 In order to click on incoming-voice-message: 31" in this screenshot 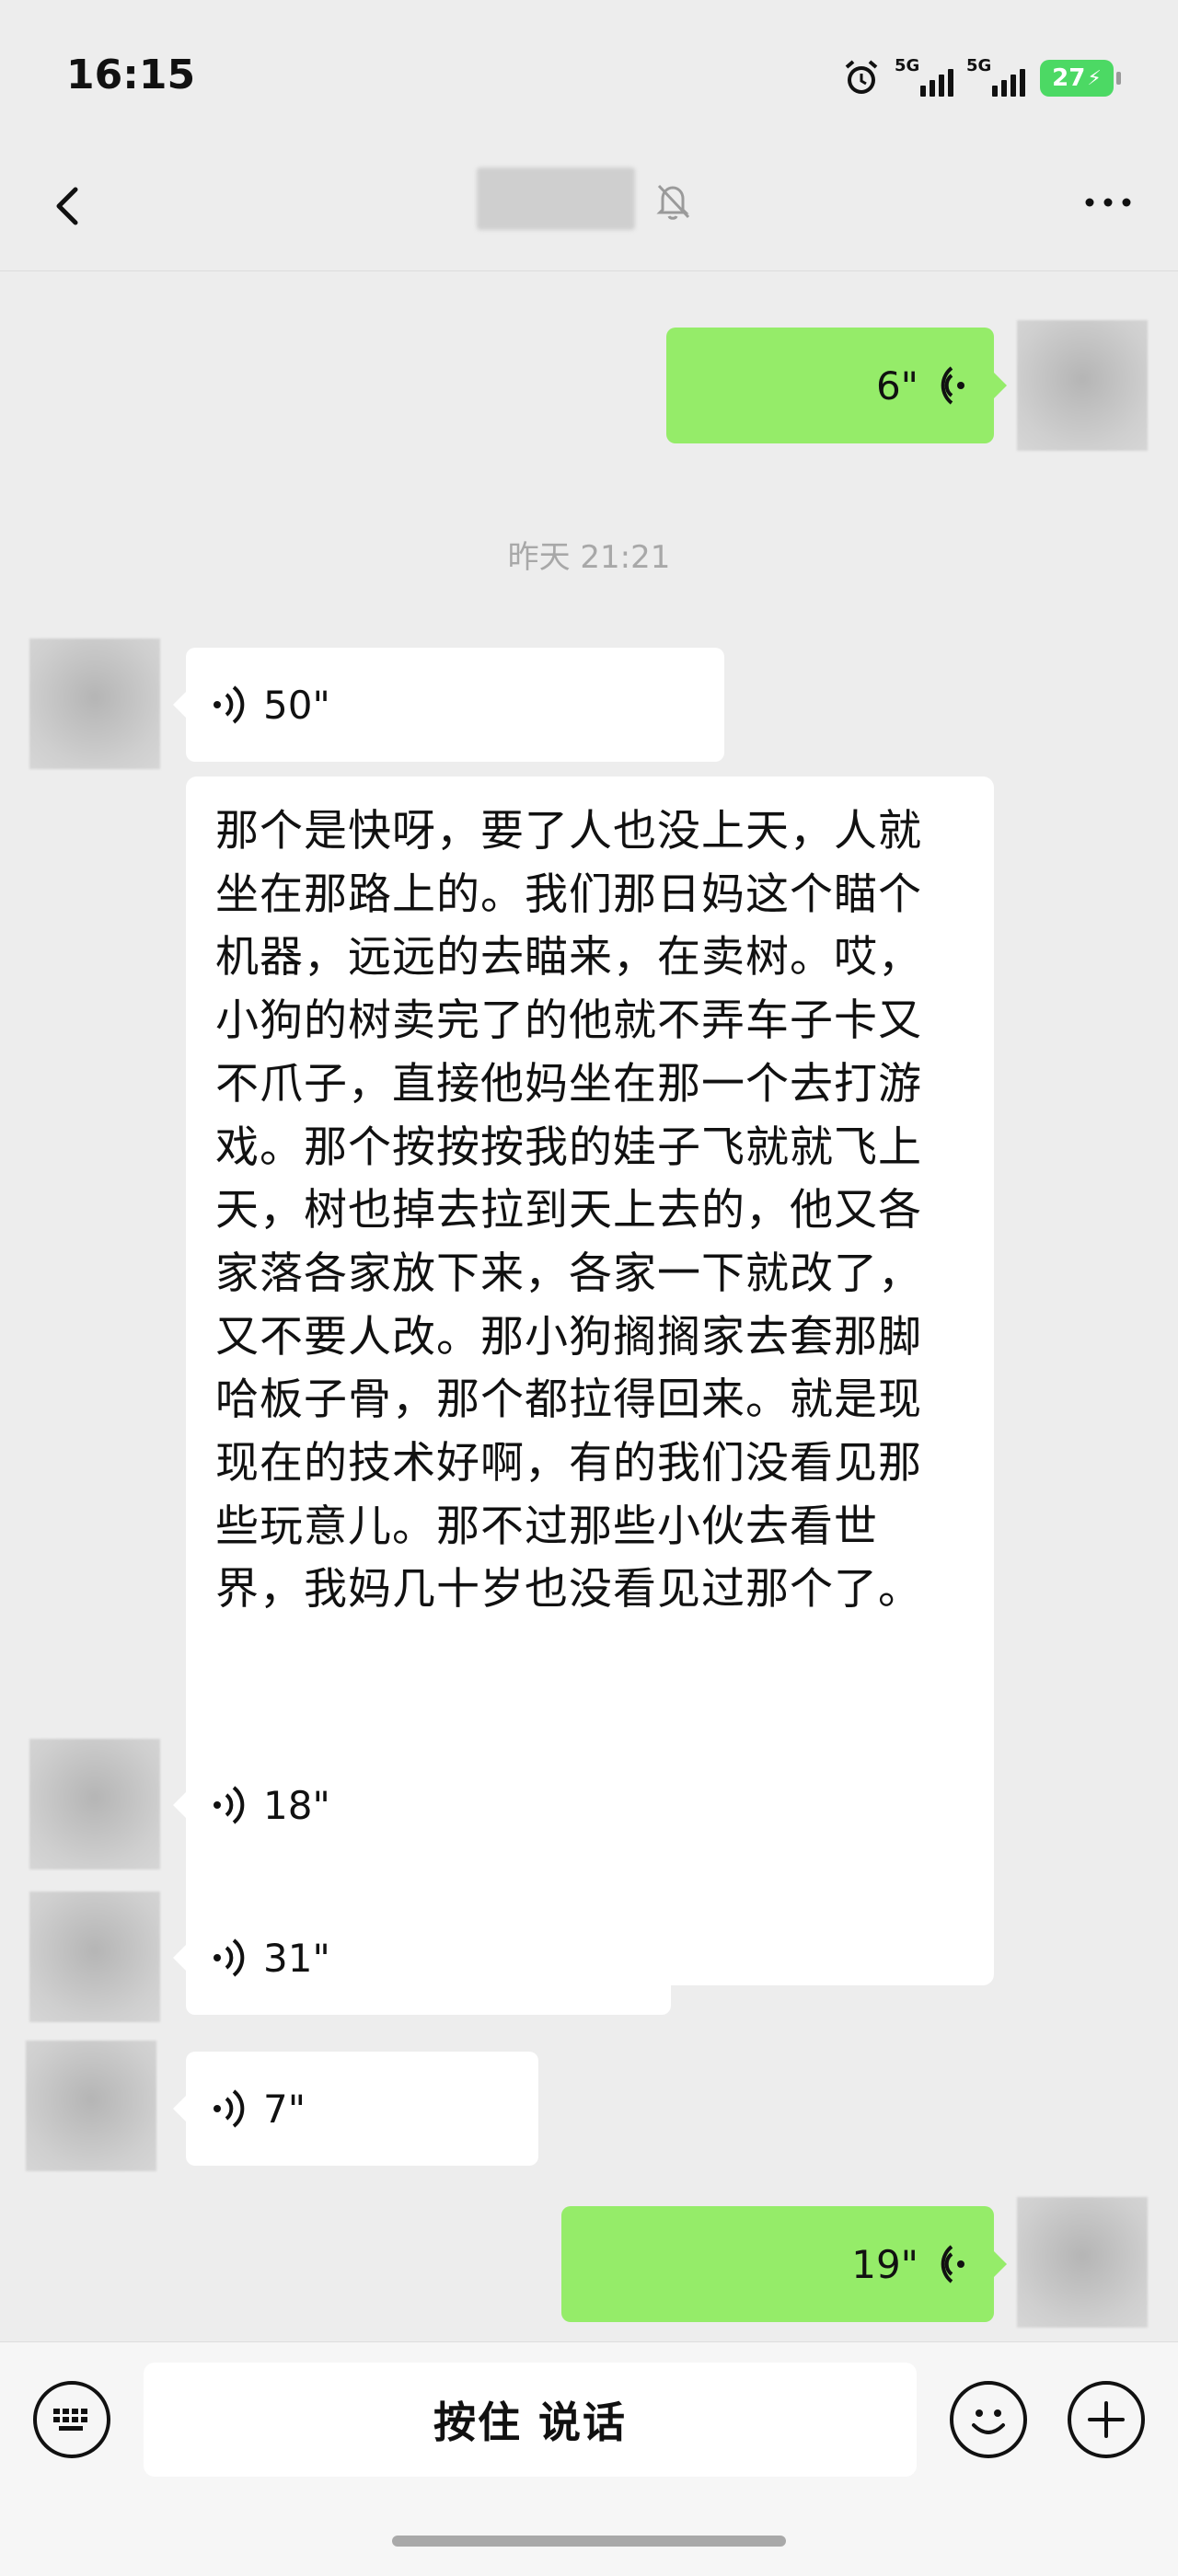, I will do `click(422, 1958)`.